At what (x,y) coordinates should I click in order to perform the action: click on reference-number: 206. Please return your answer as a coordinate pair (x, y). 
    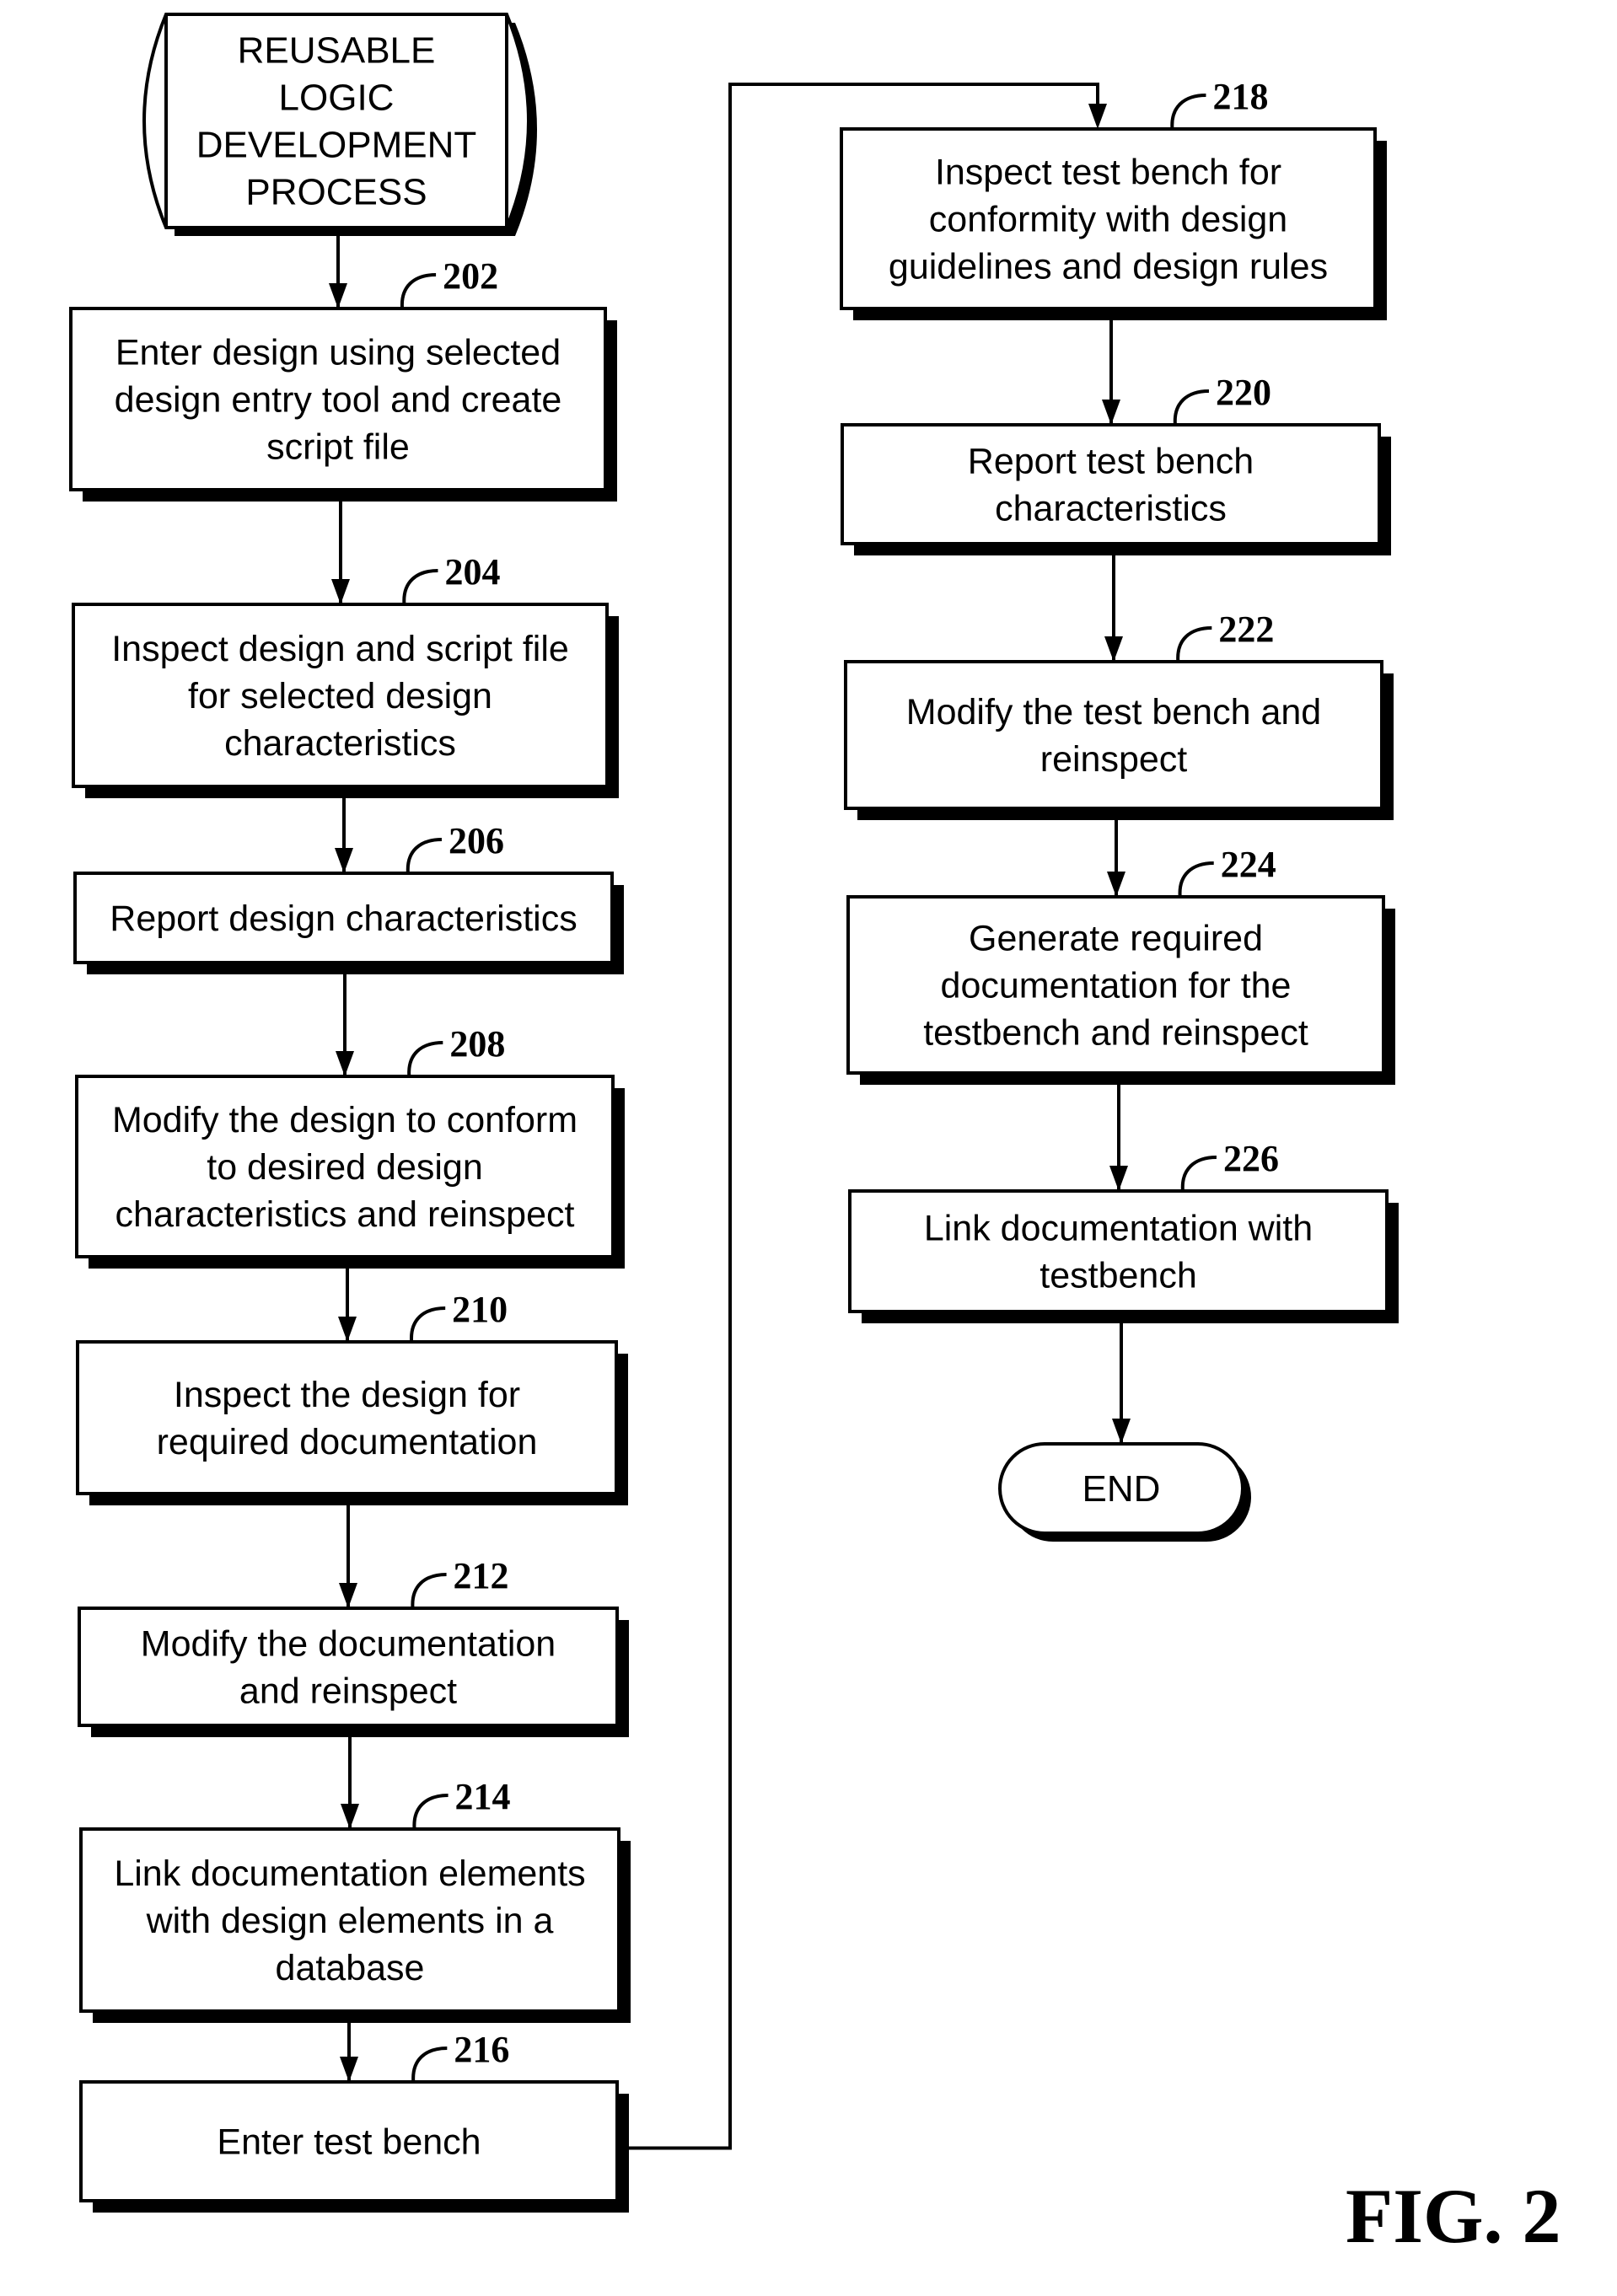
    Looking at the image, I should click on (476, 840).